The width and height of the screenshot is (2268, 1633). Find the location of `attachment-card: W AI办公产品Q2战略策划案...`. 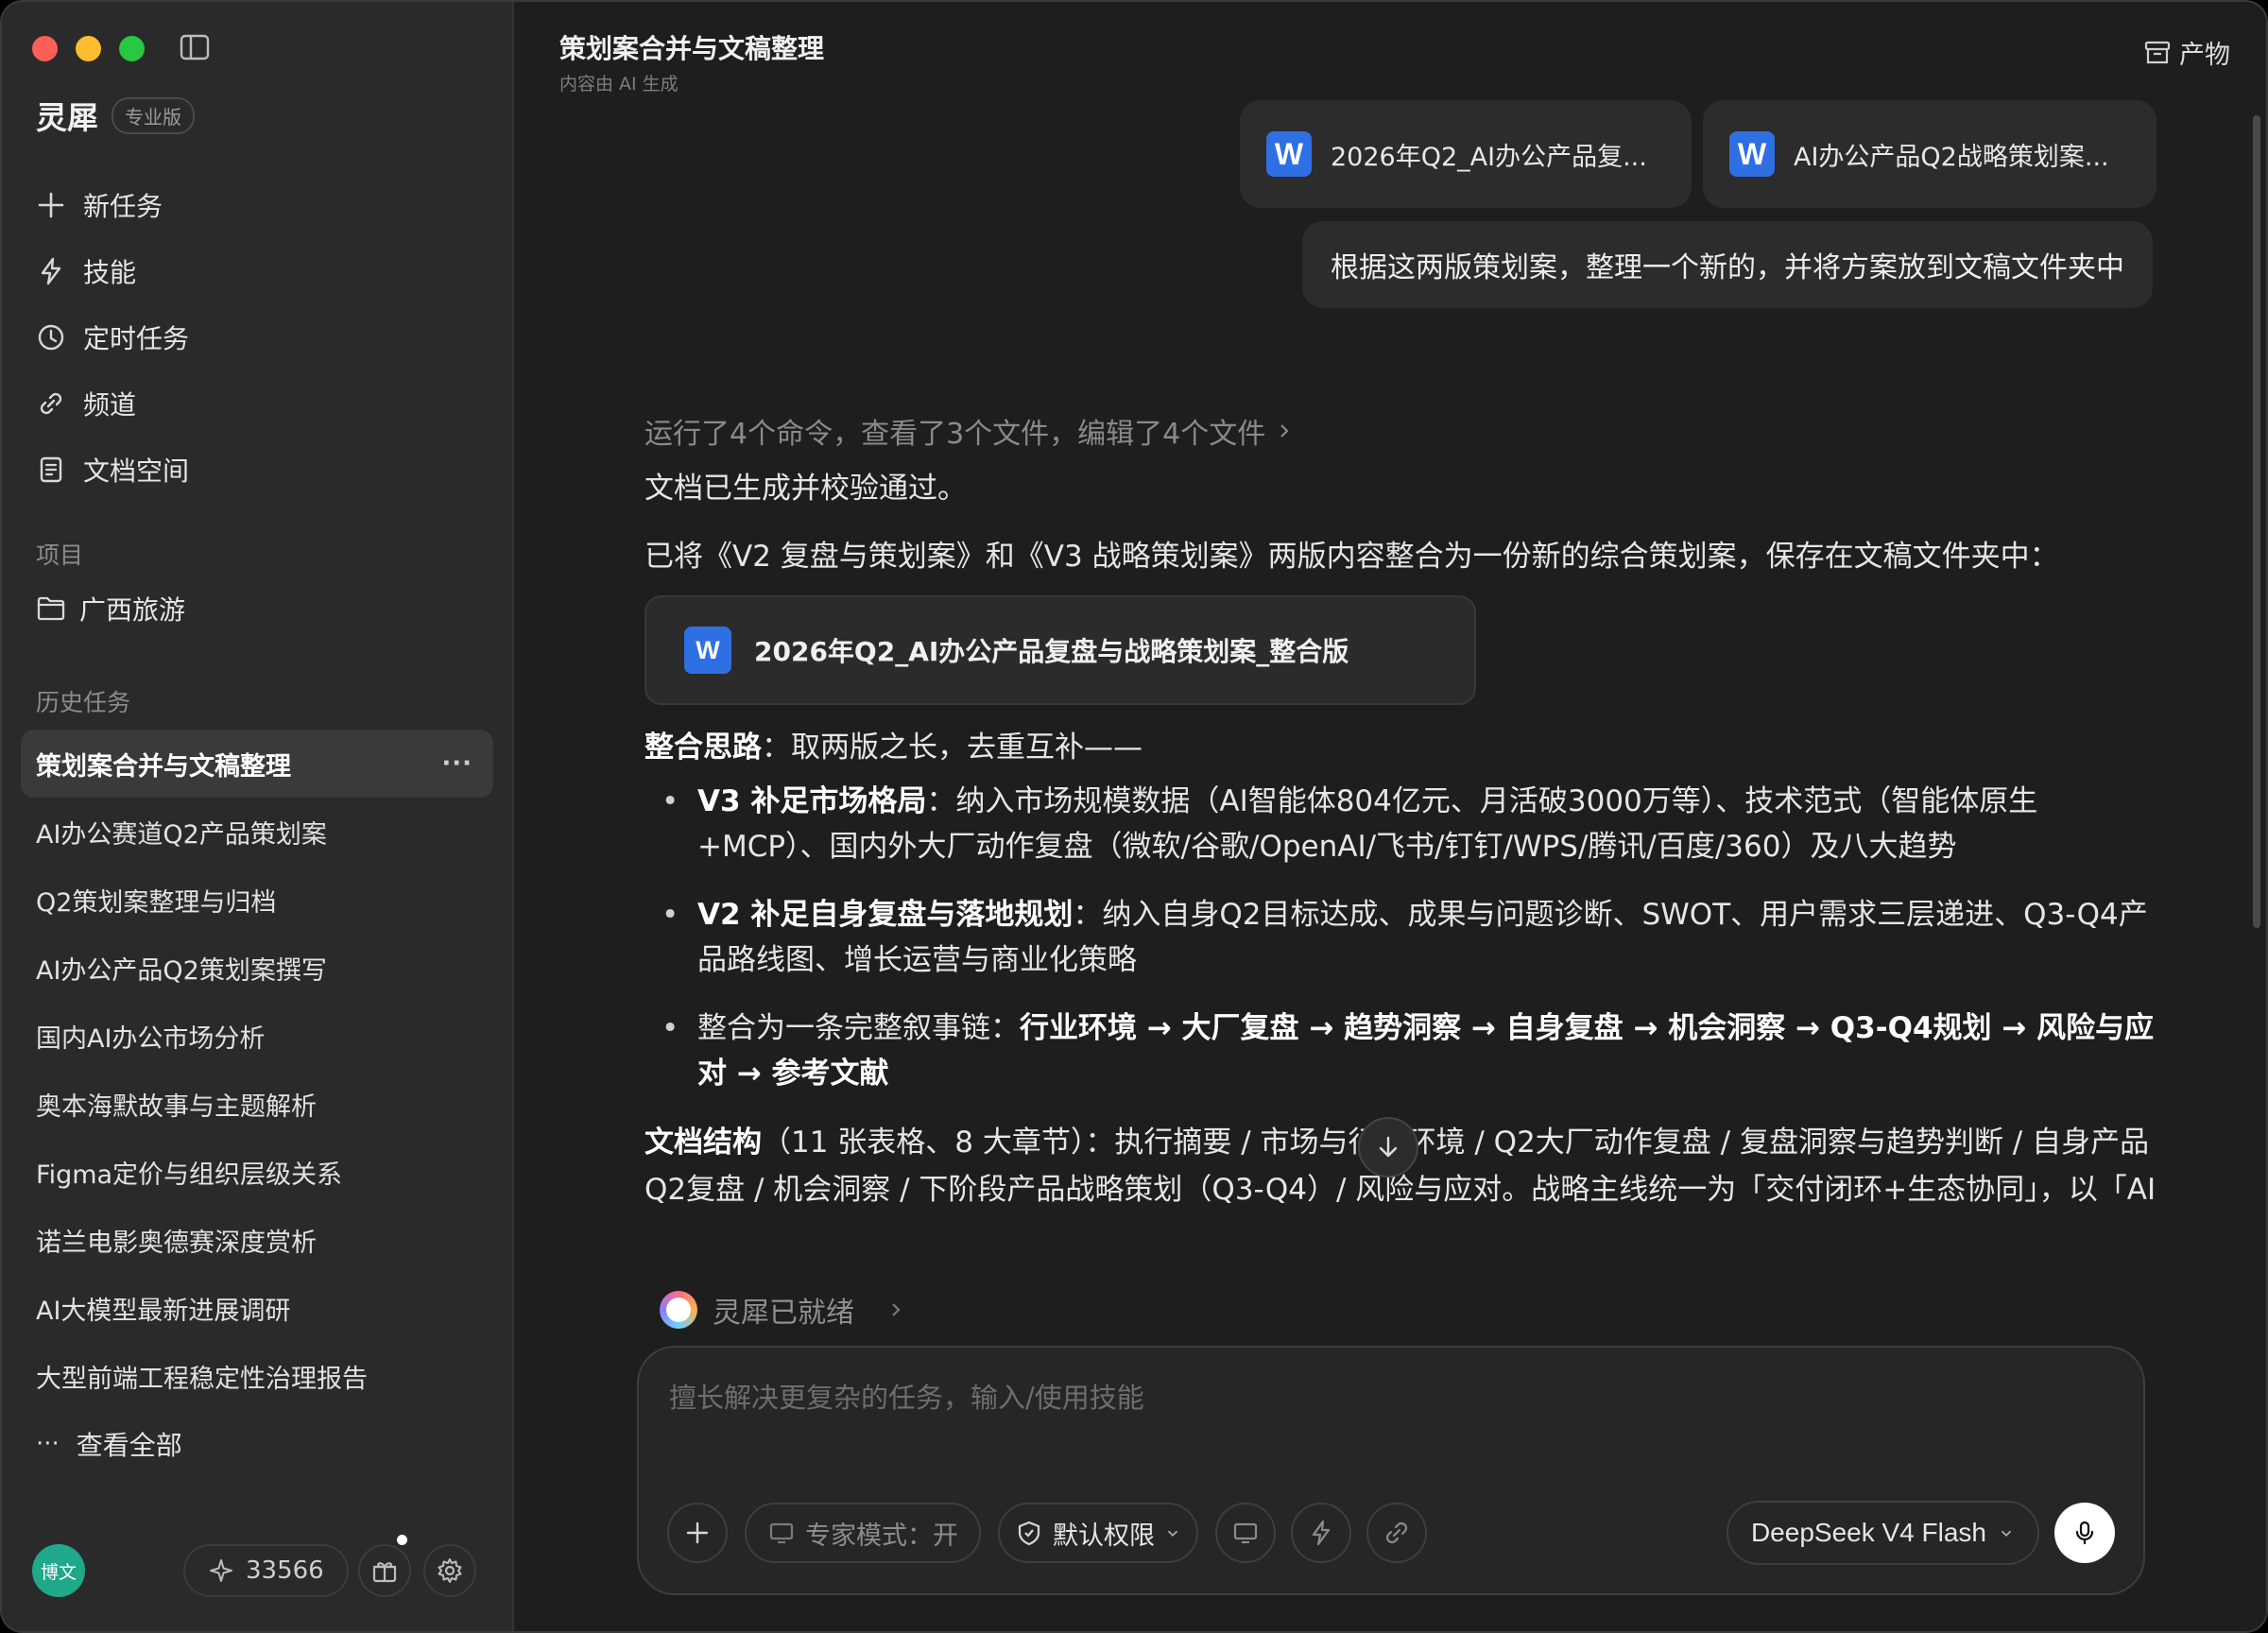

attachment-card: W AI办公产品Q2战略策划案... is located at coordinates (1929, 154).